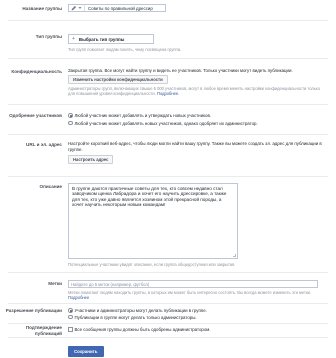 The image size is (336, 358). I want to click on save-button: Сохранить, so click(86, 351).